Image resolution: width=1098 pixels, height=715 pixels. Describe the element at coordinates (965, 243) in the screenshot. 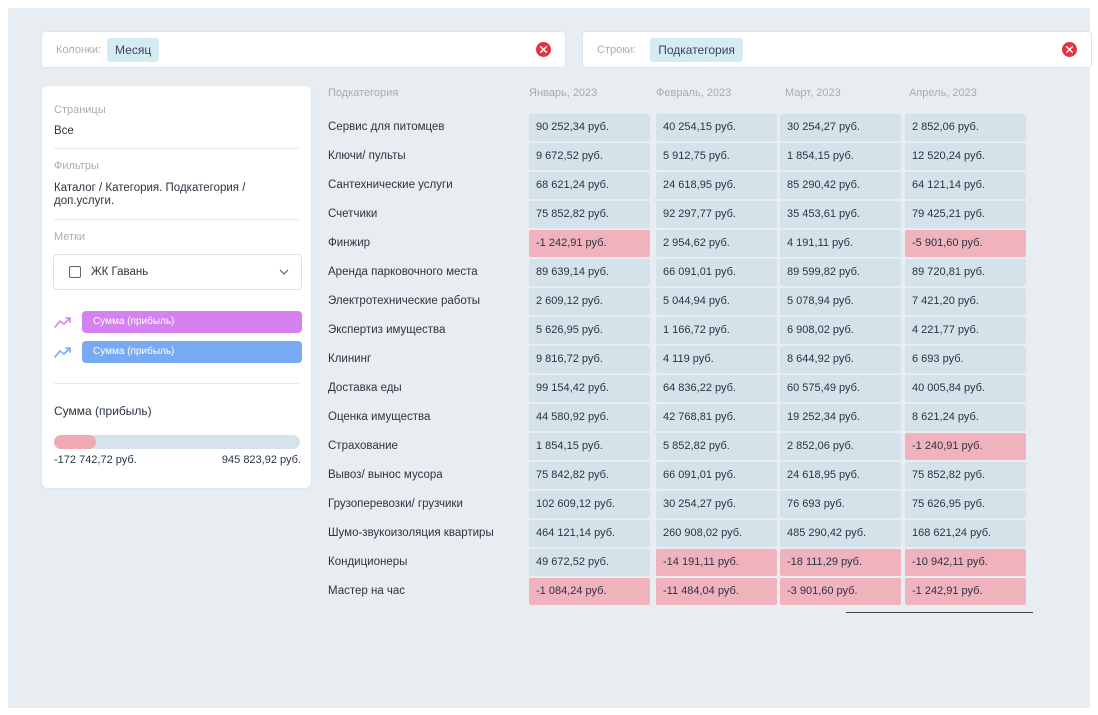

I see `table-cell: -5 901,60 руб.` at that location.